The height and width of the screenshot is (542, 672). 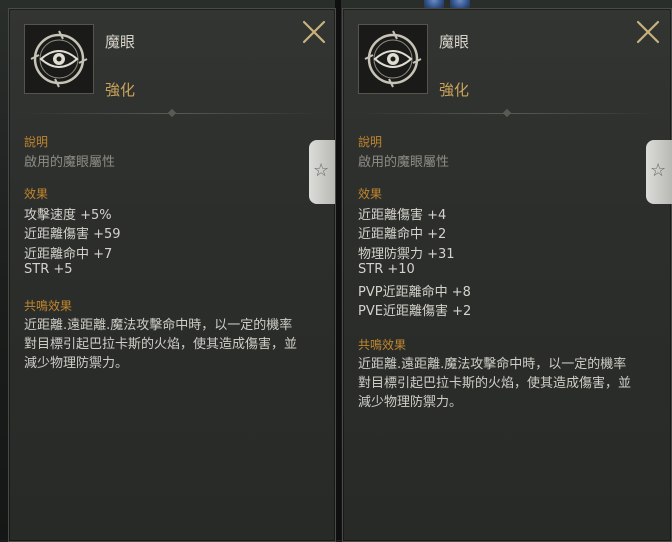 What do you see at coordinates (48, 269) in the screenshot?
I see `effect-line: STR +5` at bounding box center [48, 269].